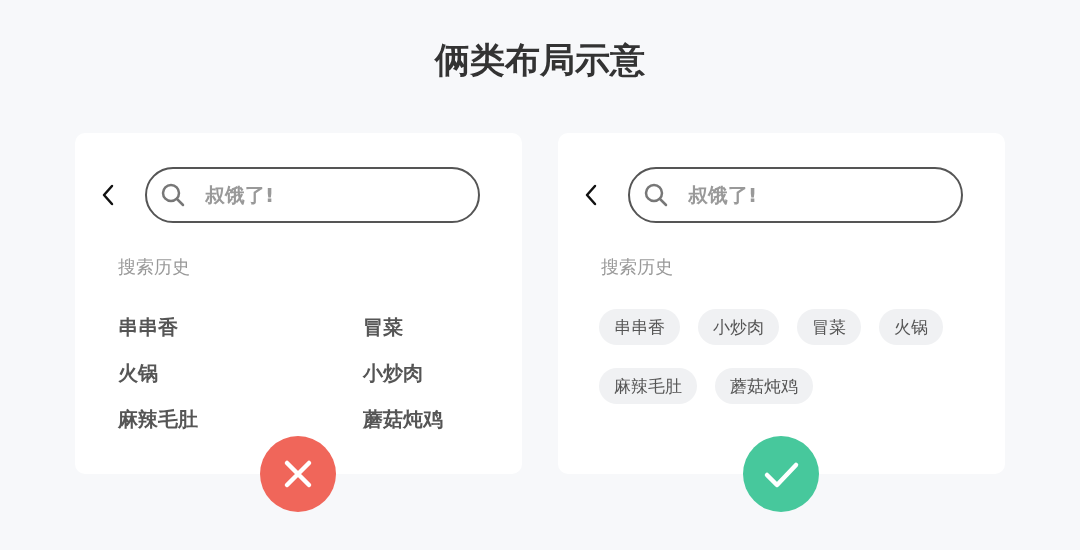  Describe the element at coordinates (540, 60) in the screenshot. I see `page-title: 俩类布局示意` at that location.